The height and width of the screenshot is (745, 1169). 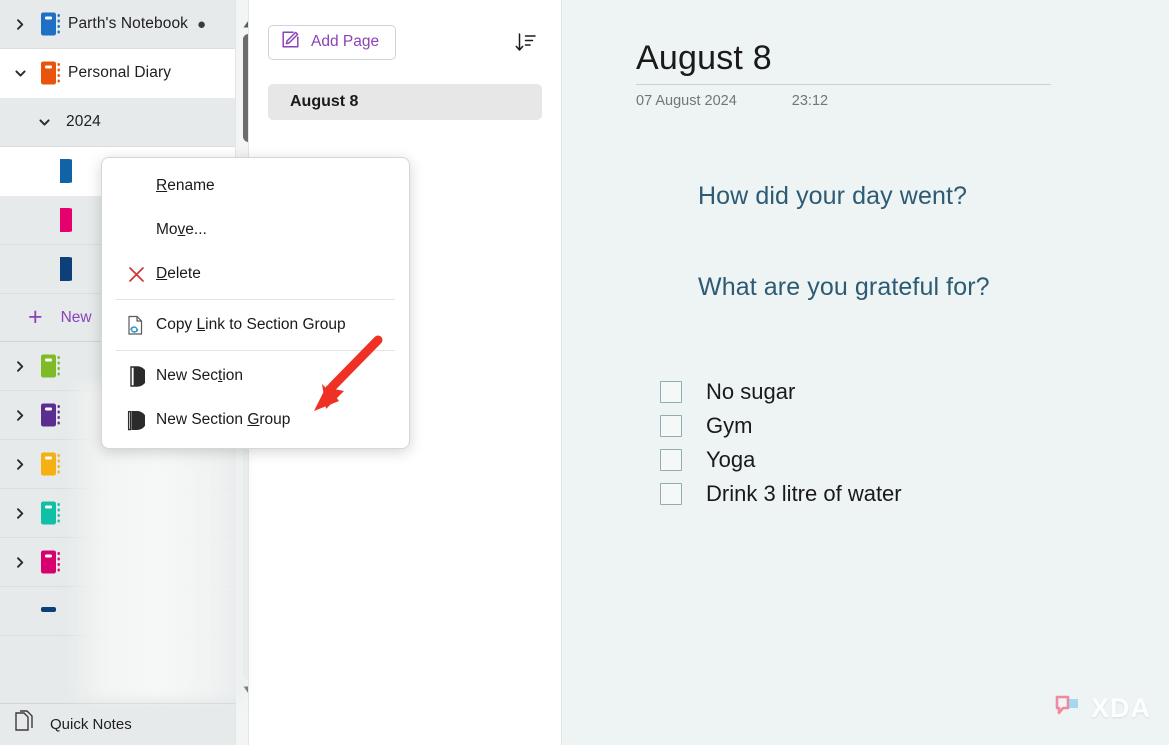 I want to click on page-list-toolbar: Add Page, so click(x=405, y=42).